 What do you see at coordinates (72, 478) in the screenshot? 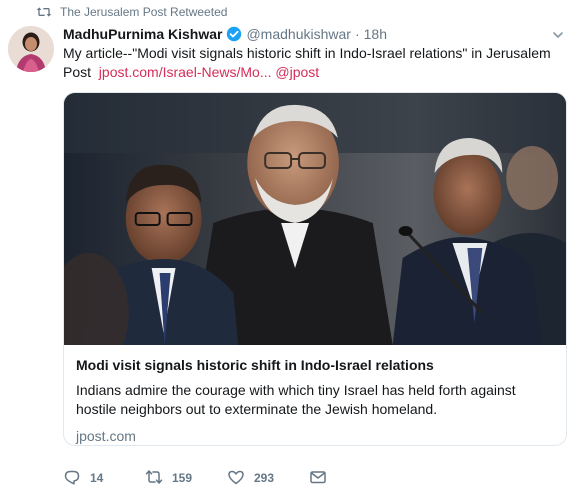
I see `reply-icon` at bounding box center [72, 478].